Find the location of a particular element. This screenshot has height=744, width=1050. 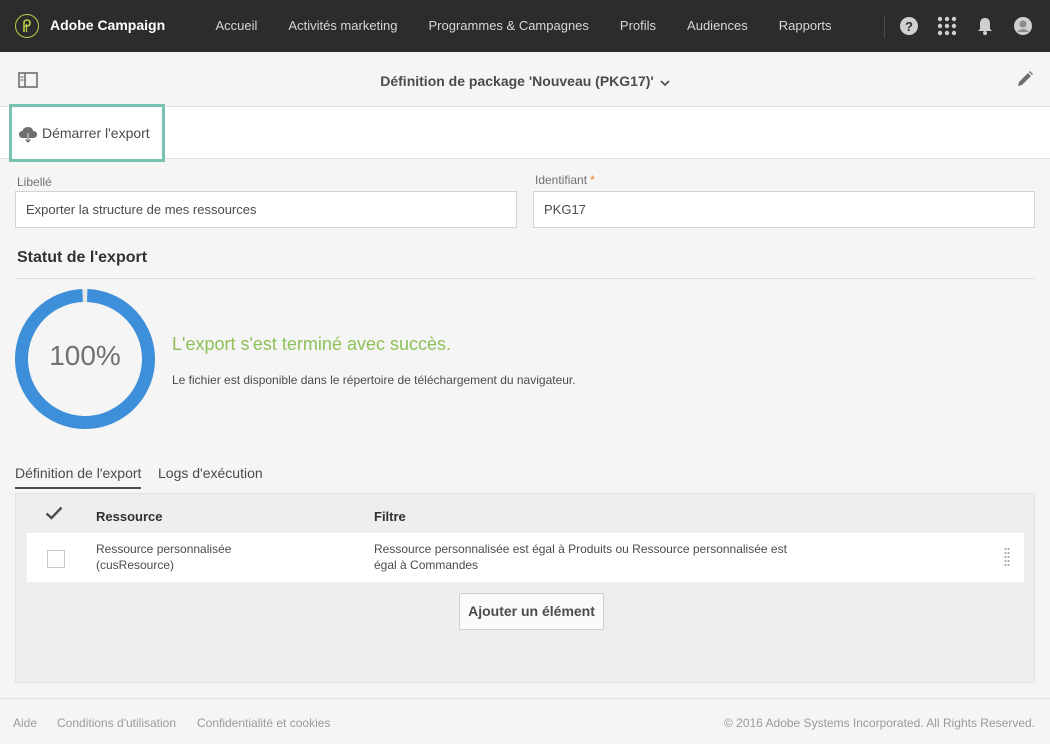

start-export-label: Démarrer l'export is located at coordinates (96, 133).